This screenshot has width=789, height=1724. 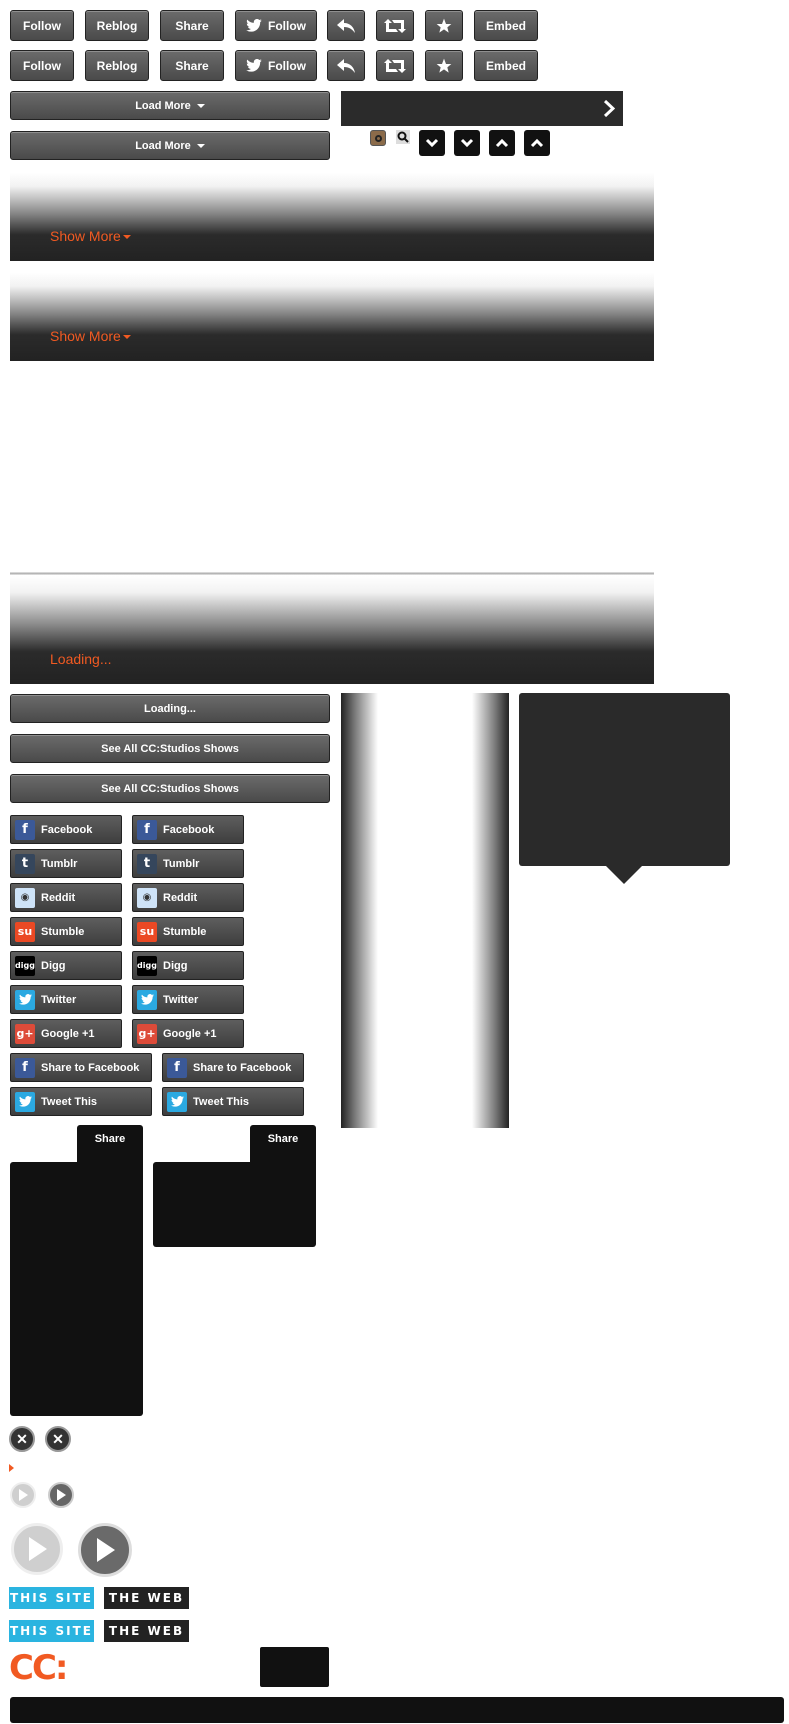 I want to click on facebook-label: Facebook, so click(x=67, y=829).